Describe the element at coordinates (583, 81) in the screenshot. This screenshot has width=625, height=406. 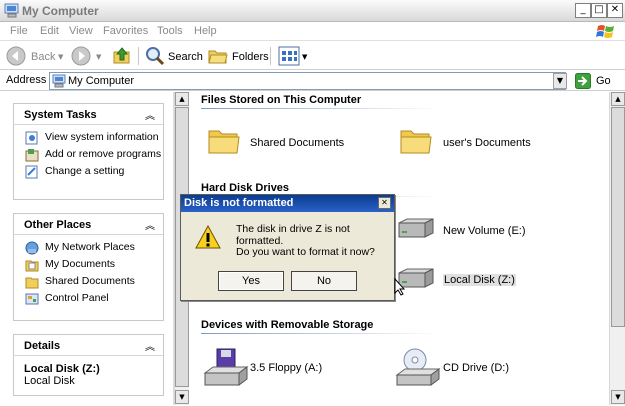
I see `go-arrow-icon` at that location.